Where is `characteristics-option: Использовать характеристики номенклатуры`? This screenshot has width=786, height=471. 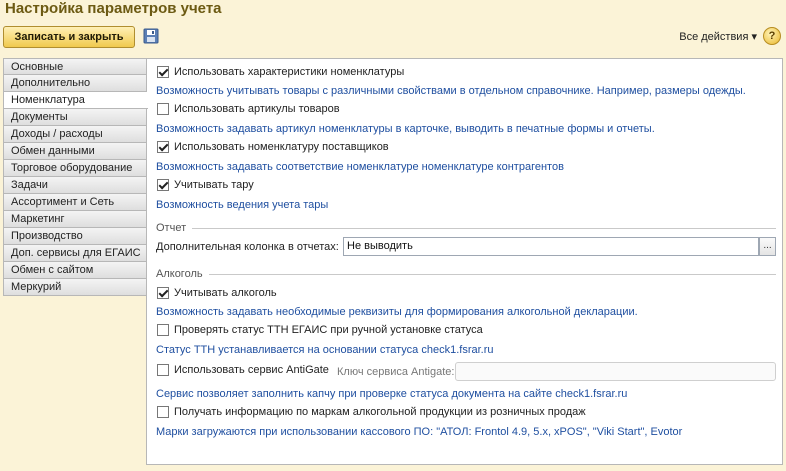
characteristics-option: Использовать характеристики номенклатуры is located at coordinates (280, 72).